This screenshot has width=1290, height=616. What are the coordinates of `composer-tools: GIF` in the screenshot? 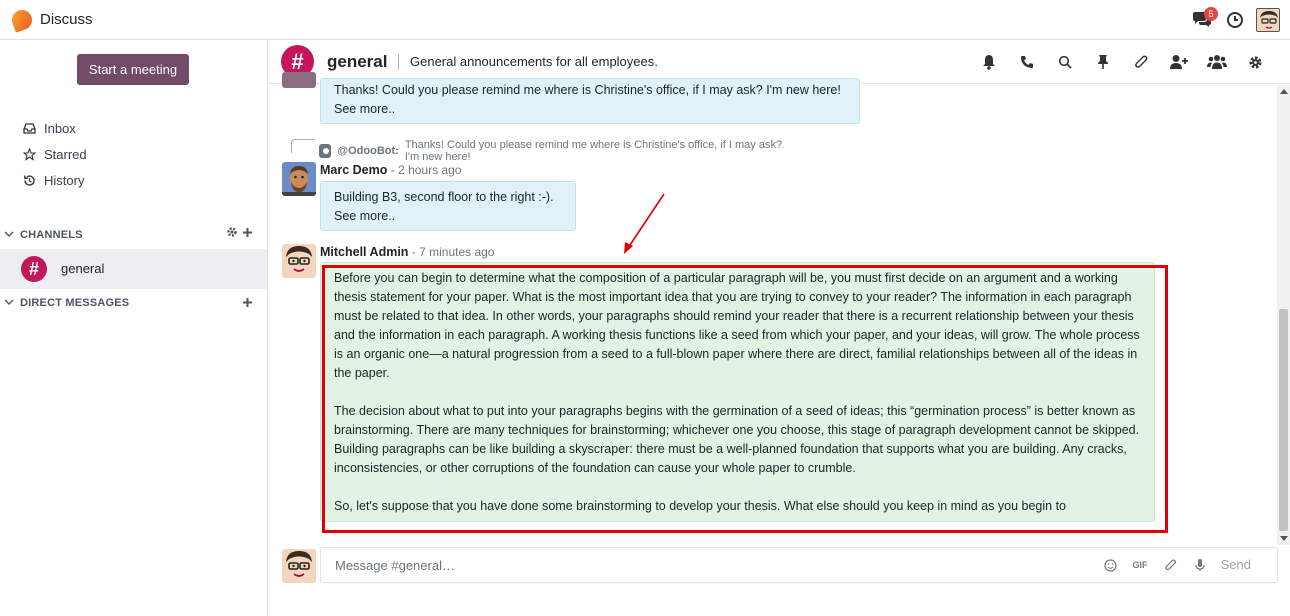 It's located at (1155, 565).